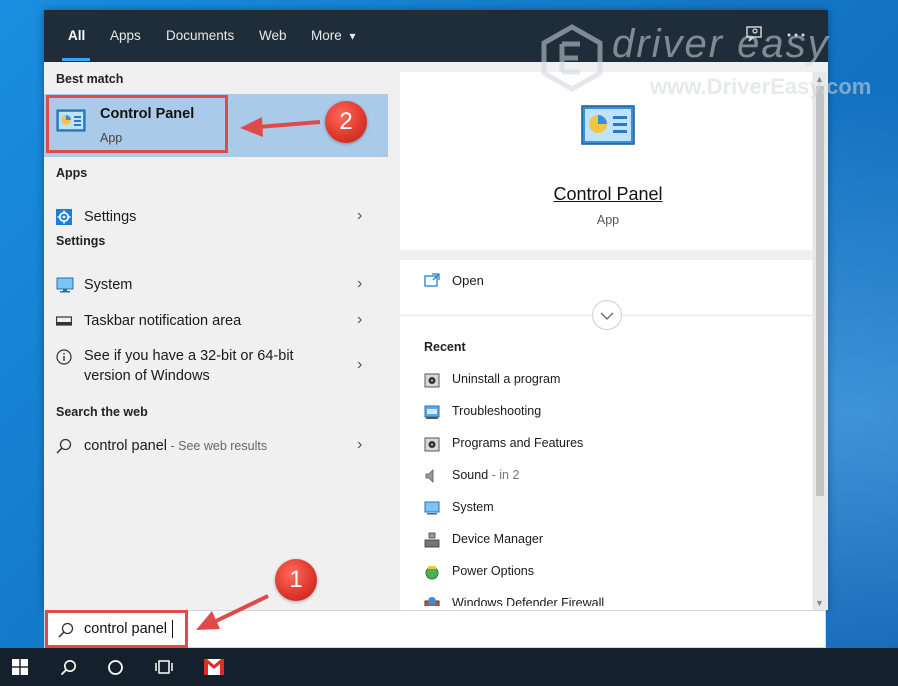 The width and height of the screenshot is (898, 686). What do you see at coordinates (296, 580) in the screenshot?
I see `callout-step-1: 1` at bounding box center [296, 580].